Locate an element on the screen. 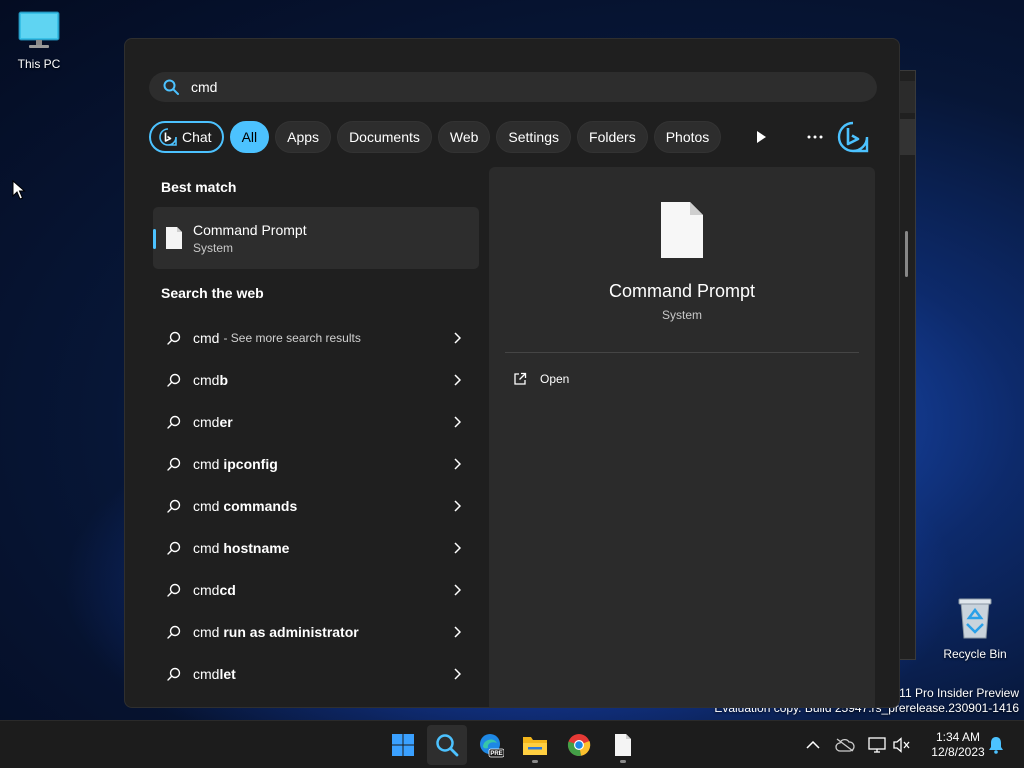 The height and width of the screenshot is (768, 1024). show-hidden-icons-button is located at coordinates (813, 745).